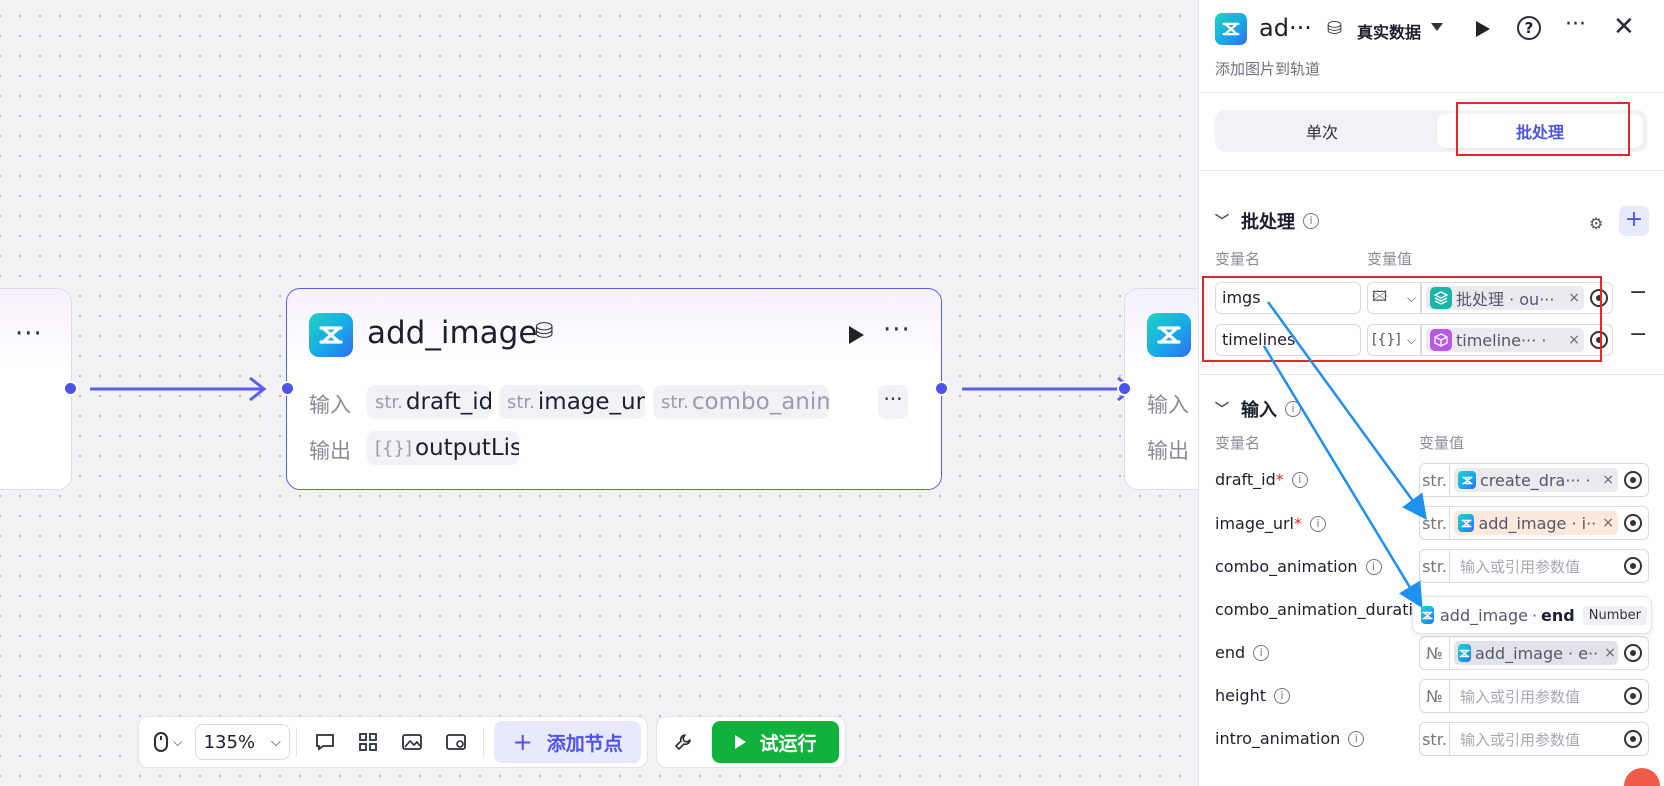 This screenshot has width=1664, height=786. I want to click on mouse-icon, so click(161, 742).